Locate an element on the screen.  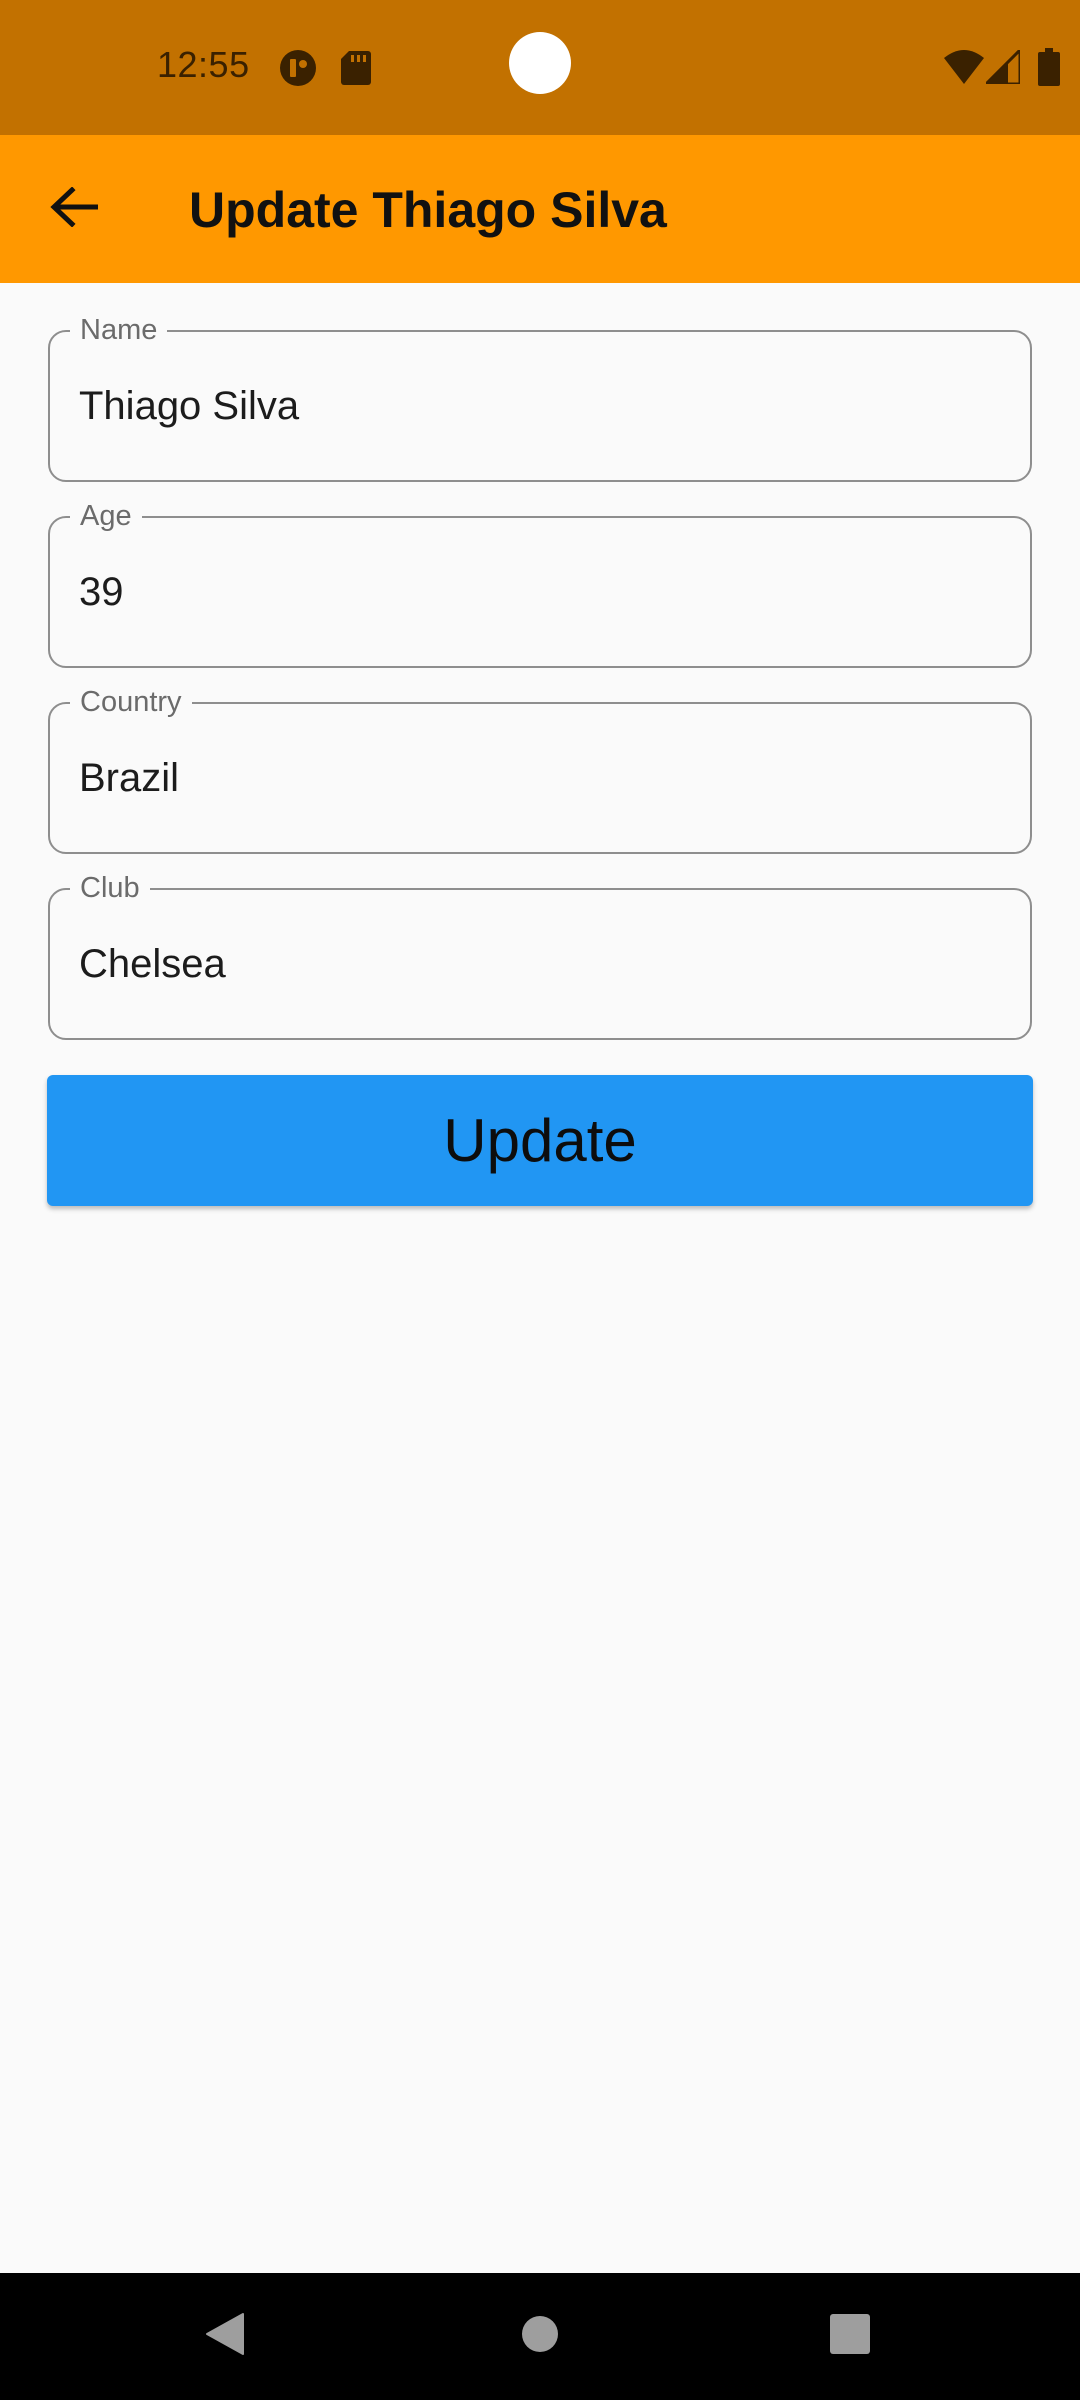
country-field: Country is located at coordinates (540, 769).